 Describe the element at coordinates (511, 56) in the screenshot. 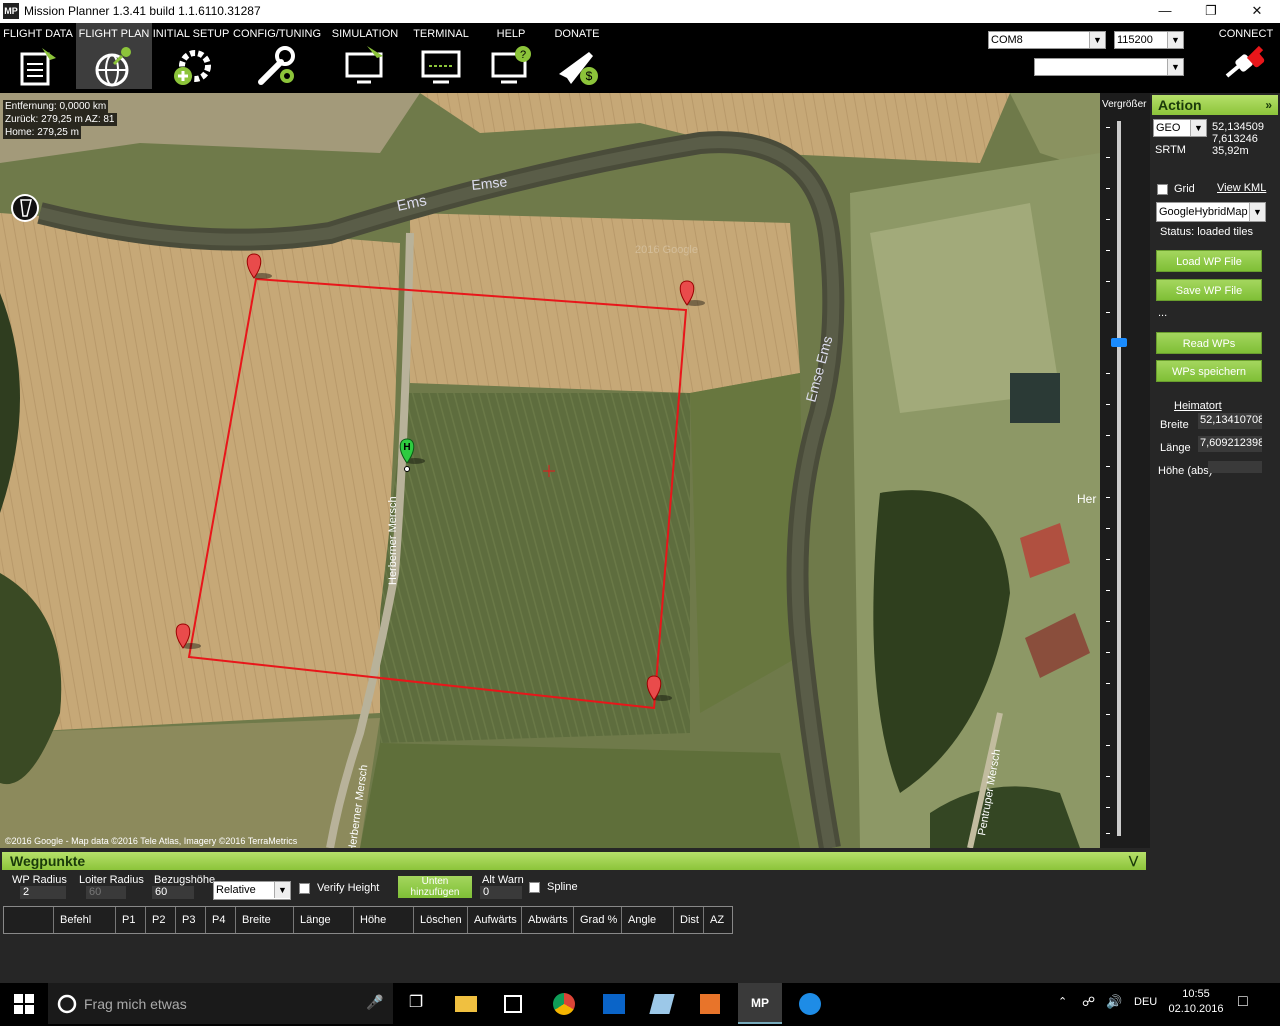

I see `menu-help: HELP ?` at that location.